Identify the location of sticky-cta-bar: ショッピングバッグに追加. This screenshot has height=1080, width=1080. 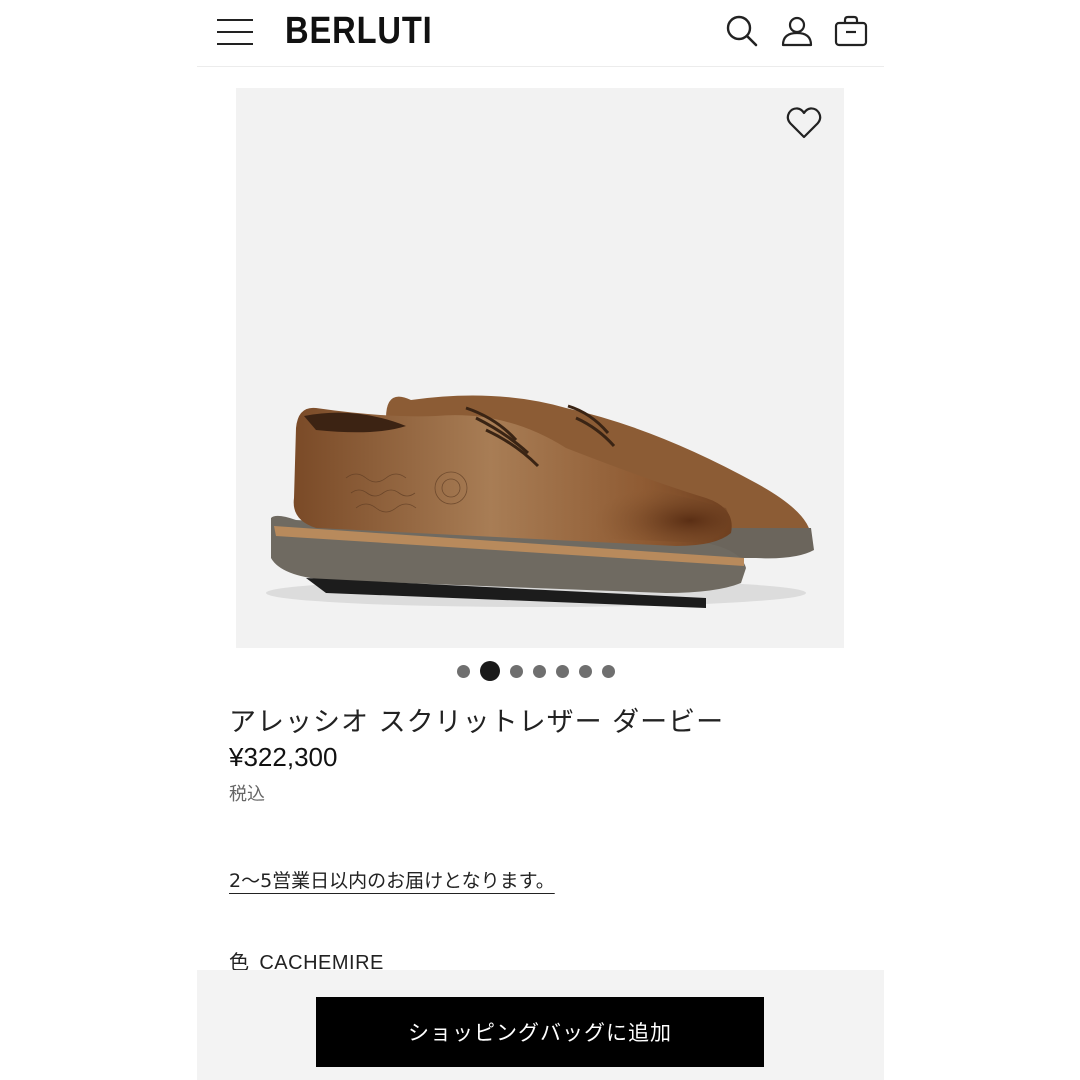
(540, 1025).